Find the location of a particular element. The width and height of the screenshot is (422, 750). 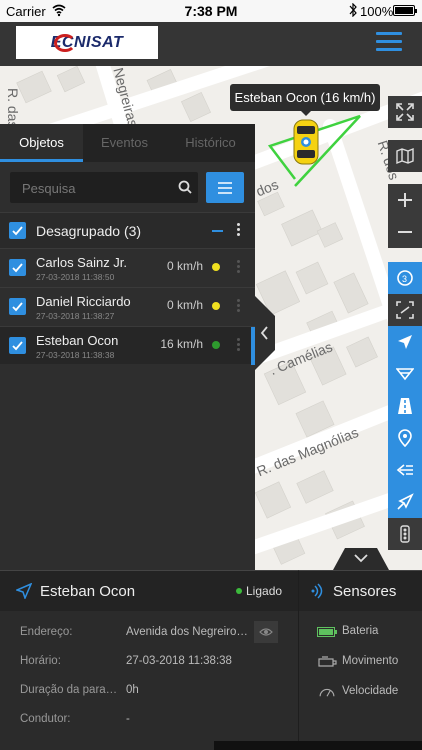

direction-icon is located at coordinates (405, 501).